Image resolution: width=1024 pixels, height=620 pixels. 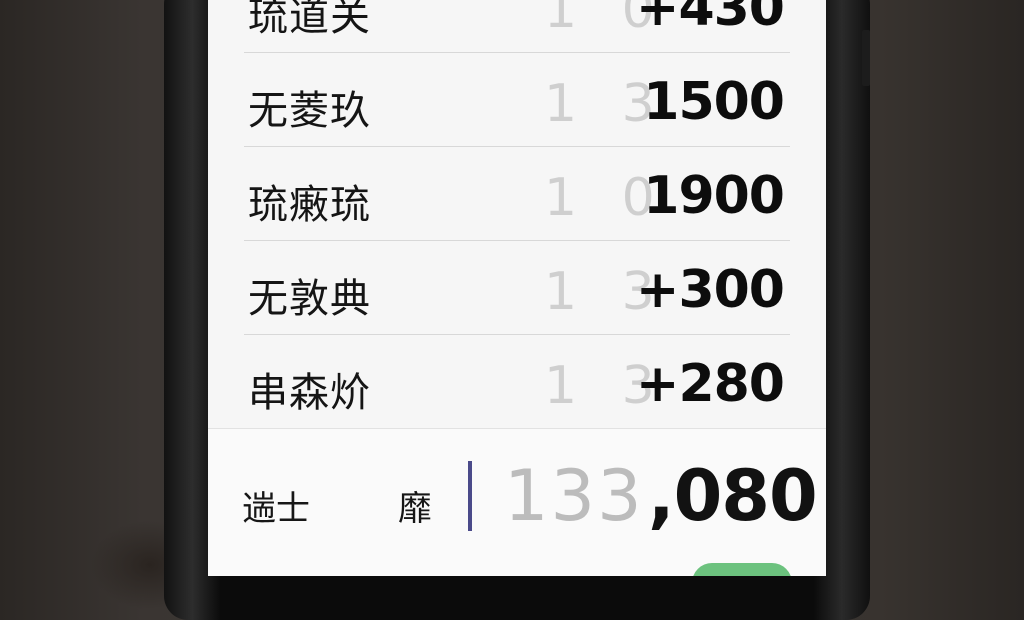 What do you see at coordinates (866, 58) in the screenshot?
I see `phone-side-button` at bounding box center [866, 58].